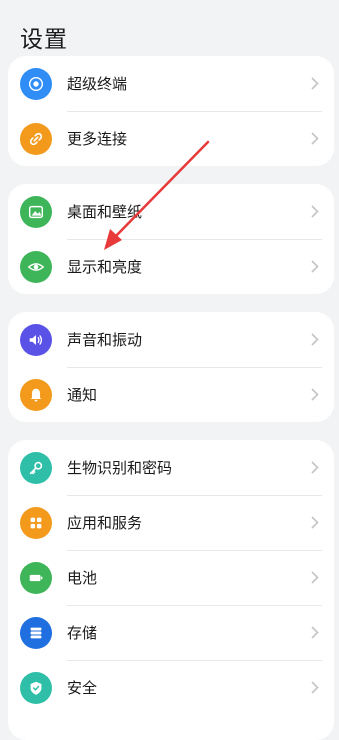 The width and height of the screenshot is (339, 740). I want to click on shield-icon, so click(36, 687).